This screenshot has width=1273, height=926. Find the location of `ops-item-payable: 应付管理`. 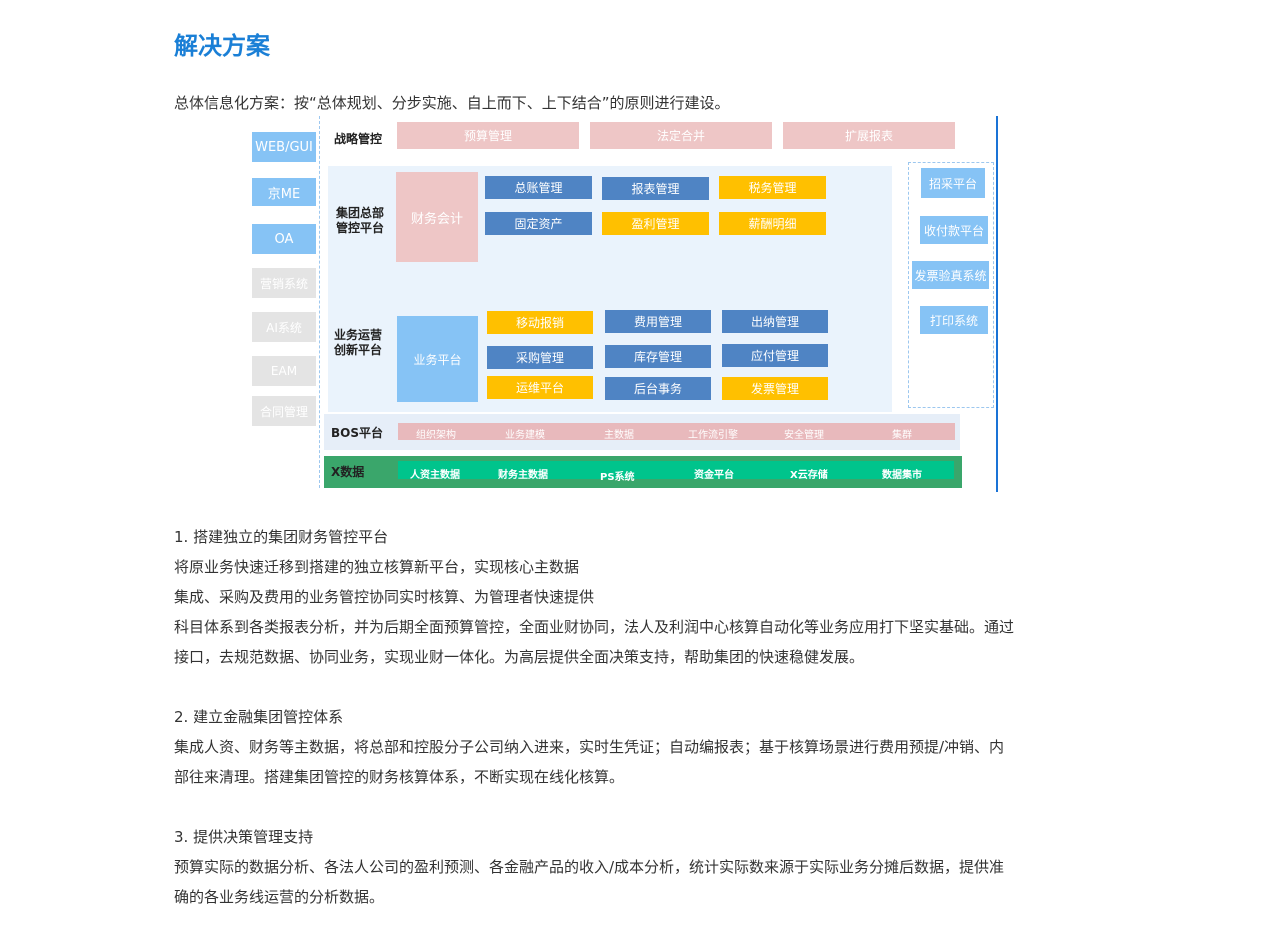

ops-item-payable: 应付管理 is located at coordinates (775, 355).